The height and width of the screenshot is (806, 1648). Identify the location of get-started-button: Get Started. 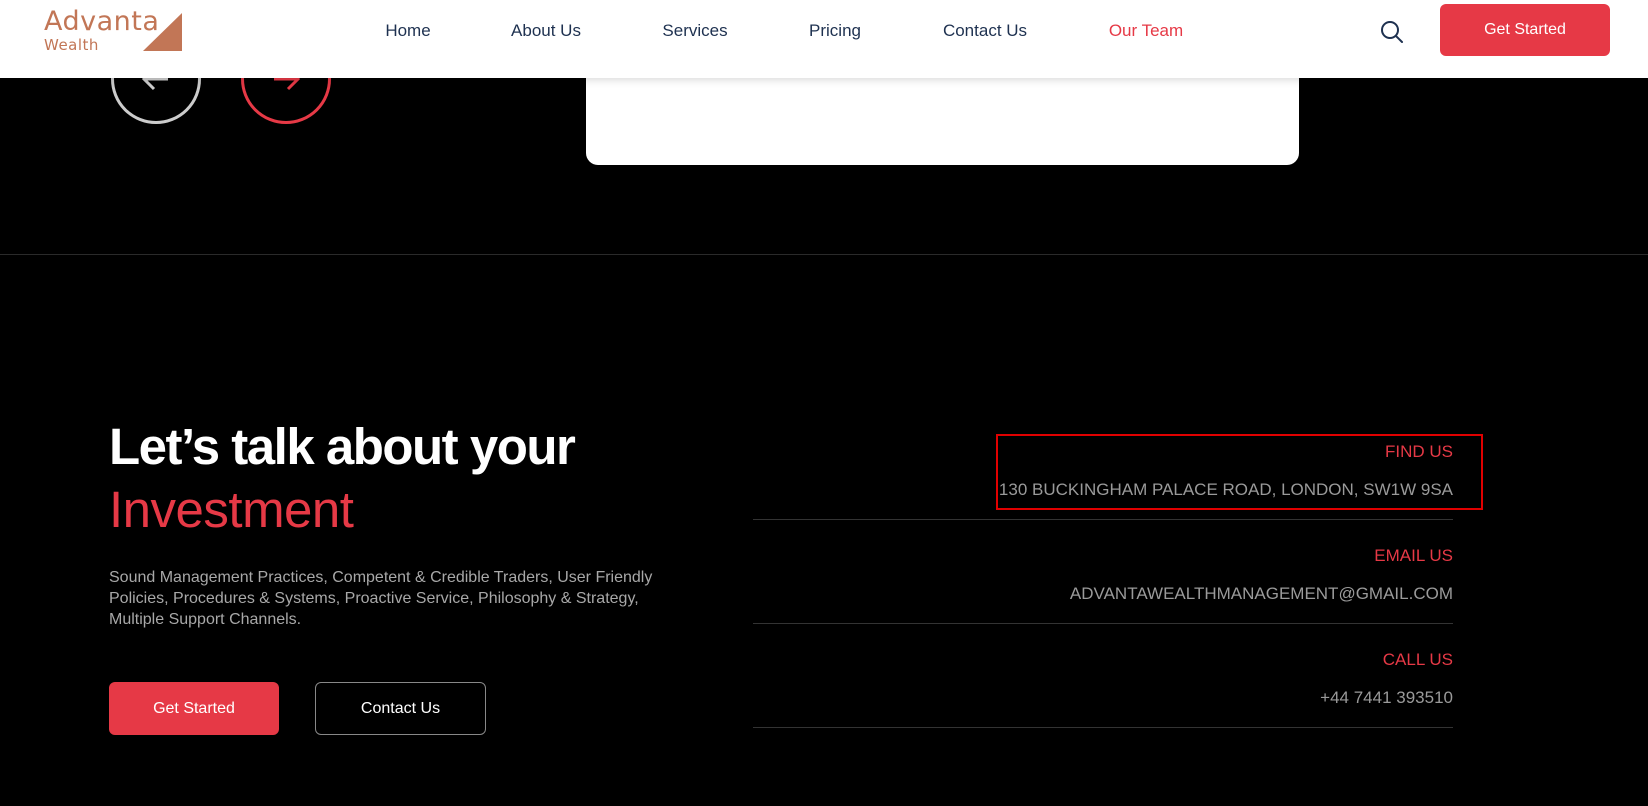
(194, 708).